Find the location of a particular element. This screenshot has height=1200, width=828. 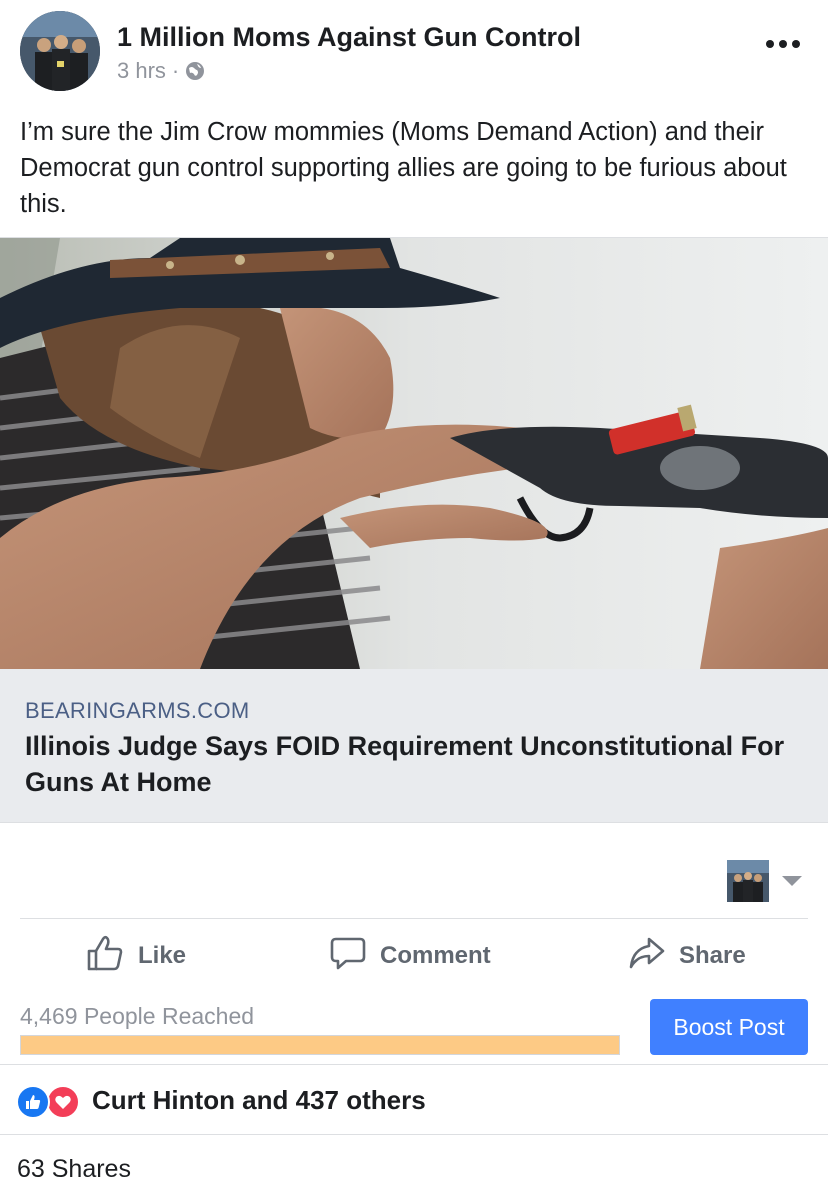

like-label: Like is located at coordinates (162, 955).